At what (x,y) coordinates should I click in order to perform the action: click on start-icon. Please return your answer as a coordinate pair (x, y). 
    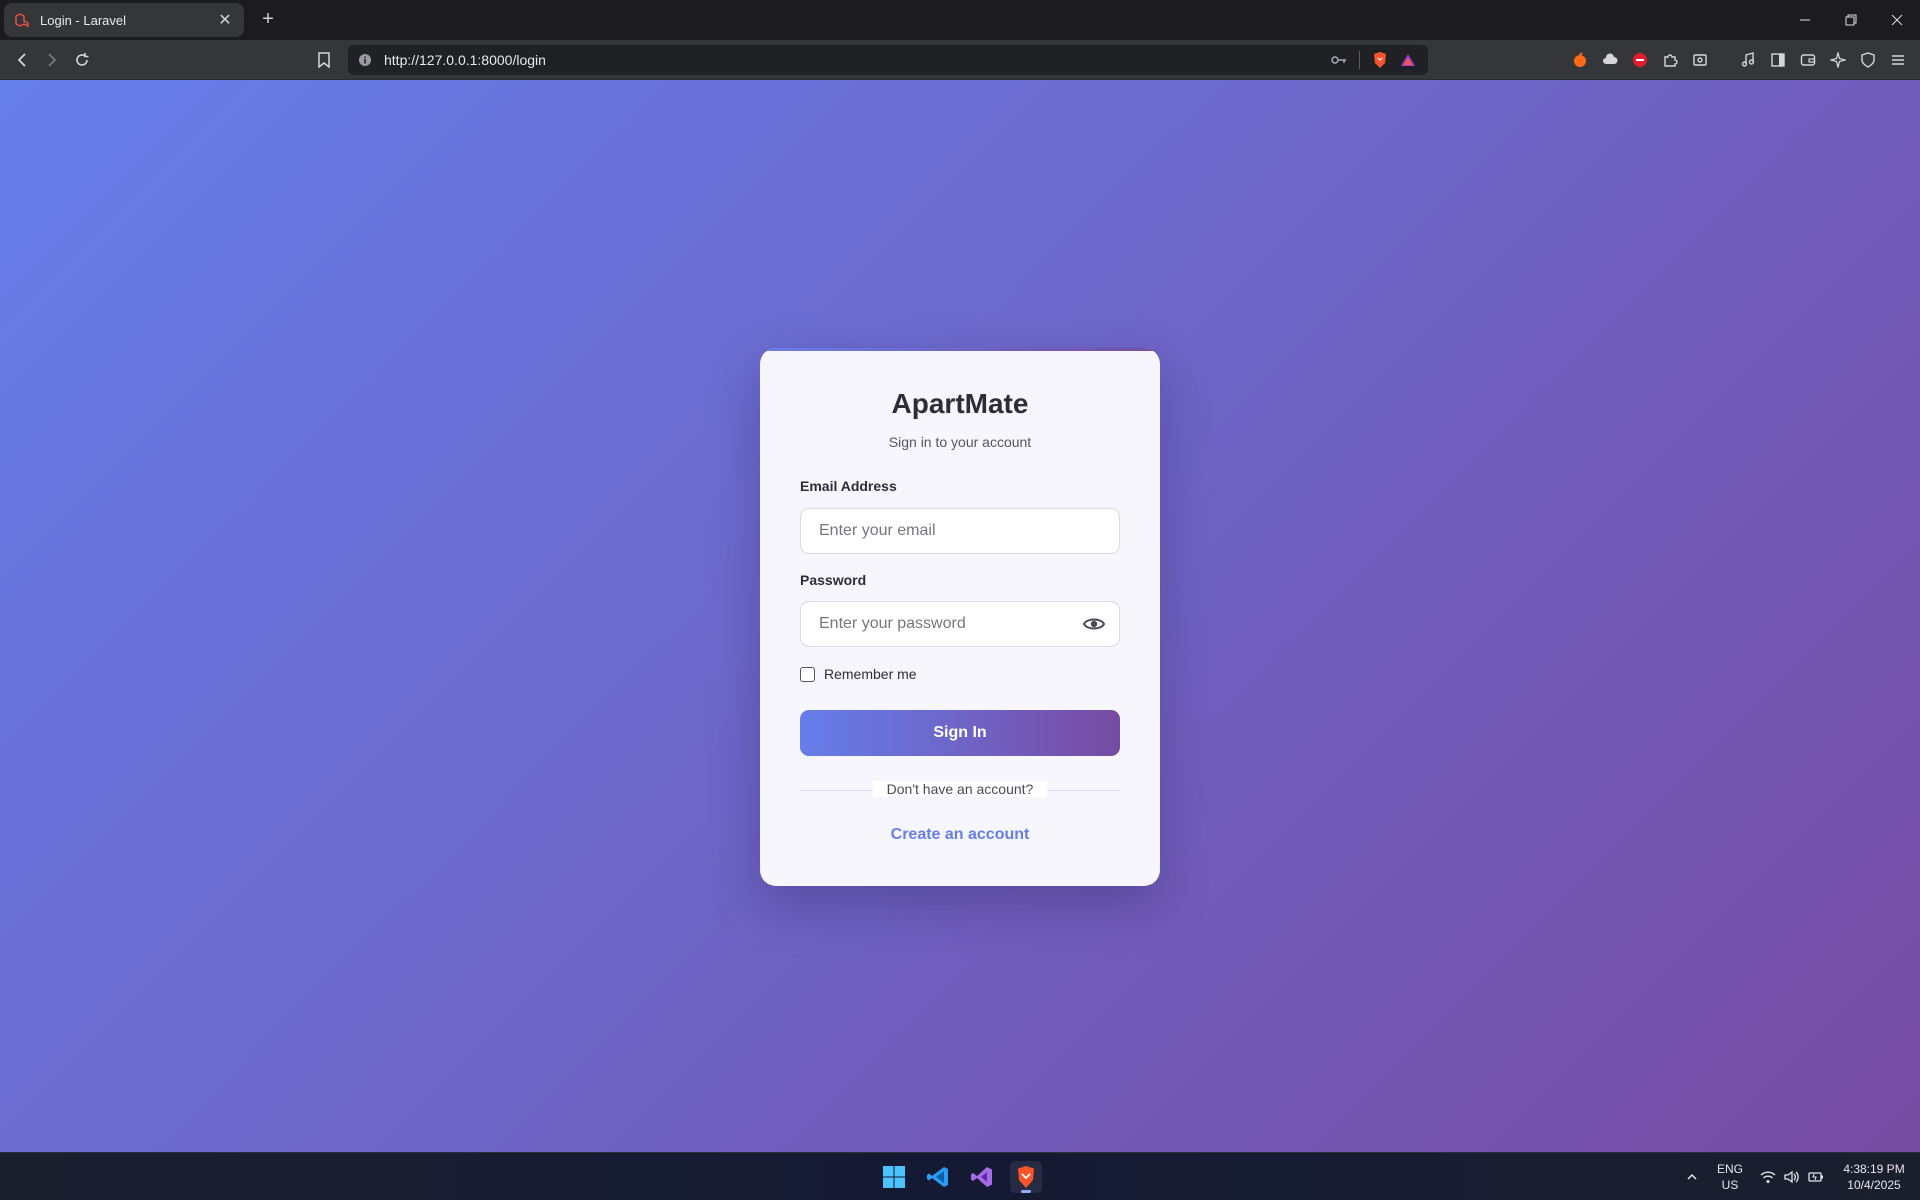
    Looking at the image, I should click on (894, 1177).